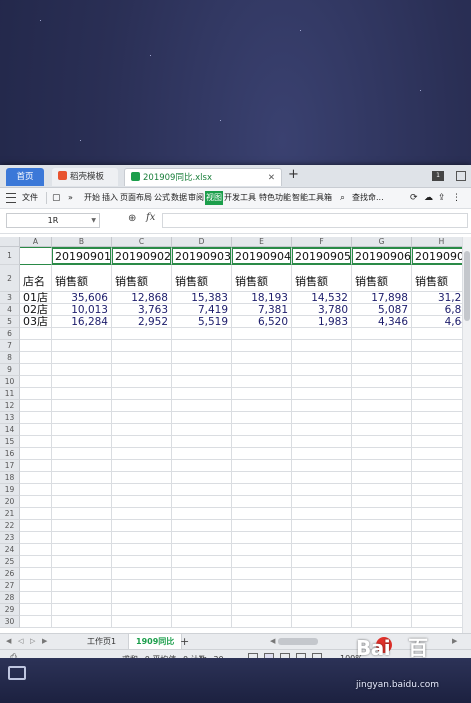 This screenshot has height=703, width=471. Describe the element at coordinates (82, 454) in the screenshot. I see `cell-b16` at that location.